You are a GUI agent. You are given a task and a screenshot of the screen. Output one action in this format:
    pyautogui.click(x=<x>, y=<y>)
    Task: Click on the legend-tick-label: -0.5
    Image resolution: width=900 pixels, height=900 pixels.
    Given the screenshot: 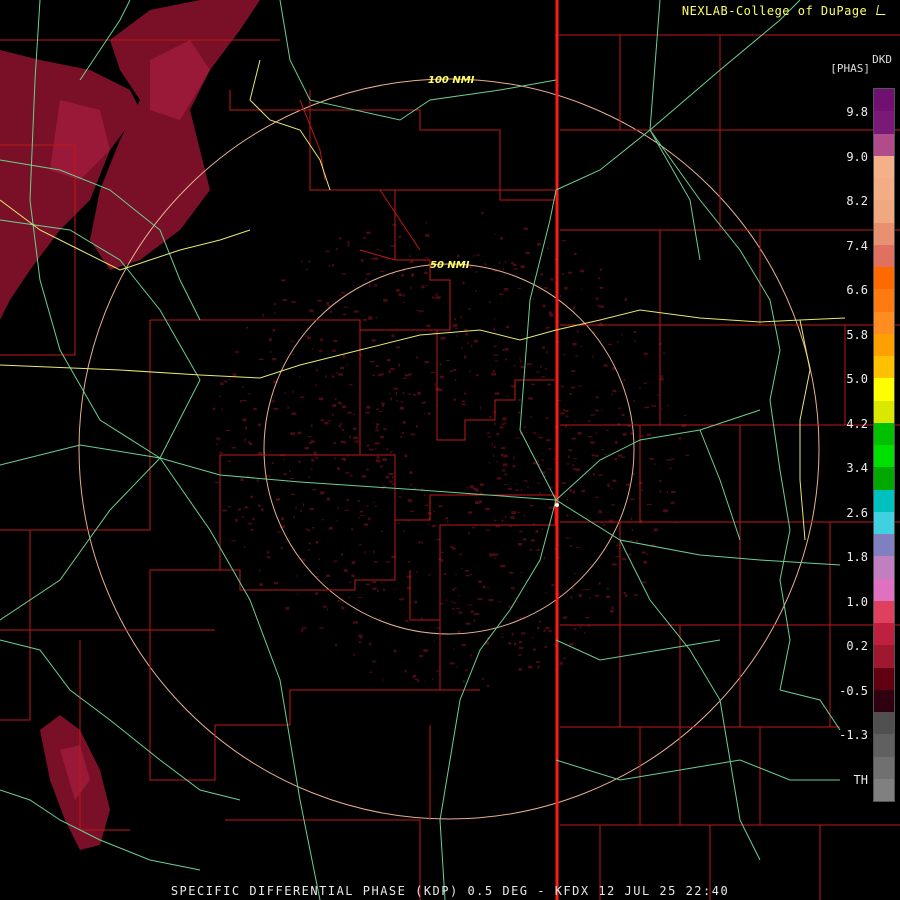 What is the action you would take?
    pyautogui.click(x=853, y=690)
    